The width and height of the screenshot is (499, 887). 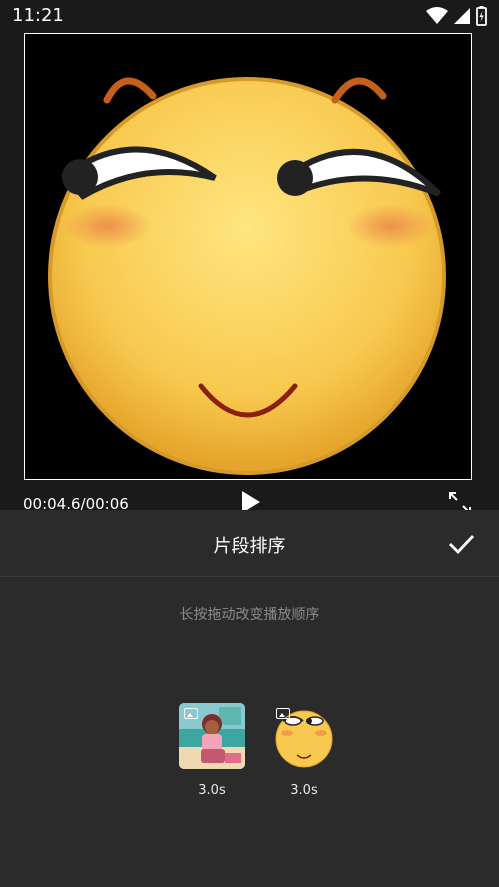 What do you see at coordinates (437, 15) in the screenshot?
I see `wifi-icon` at bounding box center [437, 15].